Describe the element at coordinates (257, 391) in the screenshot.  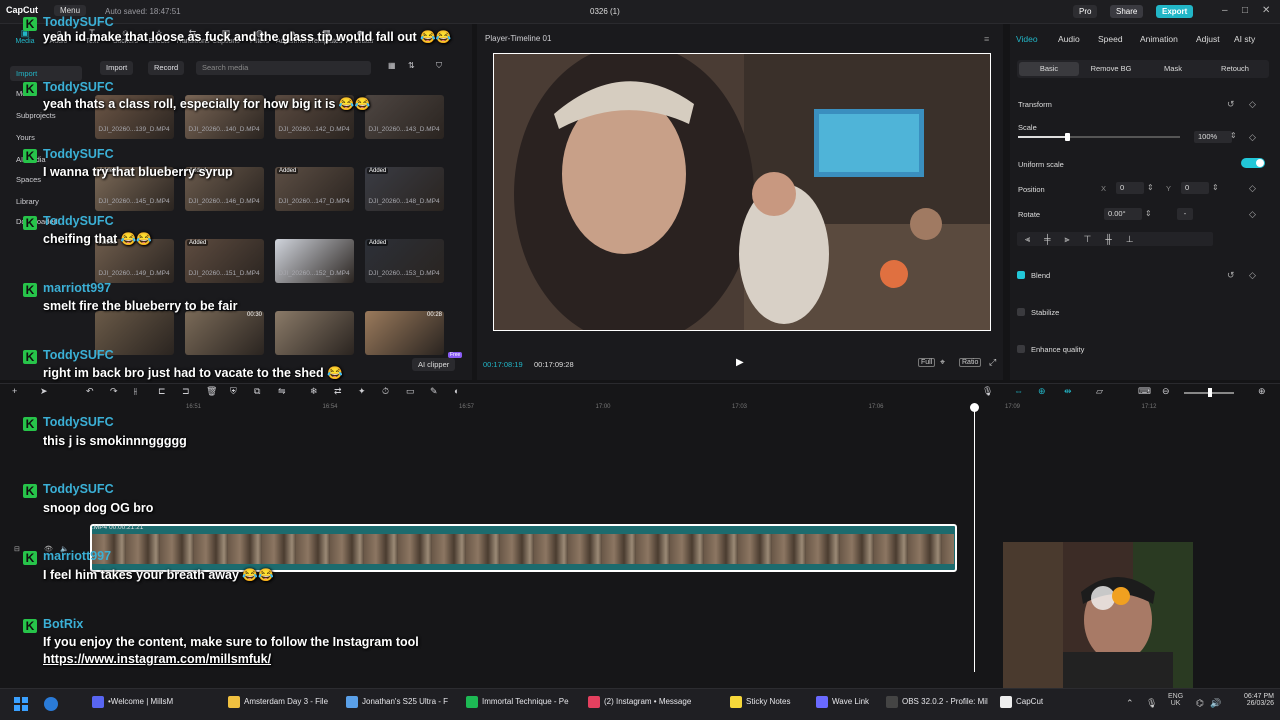
I see `crop-icon: ⧉` at that location.